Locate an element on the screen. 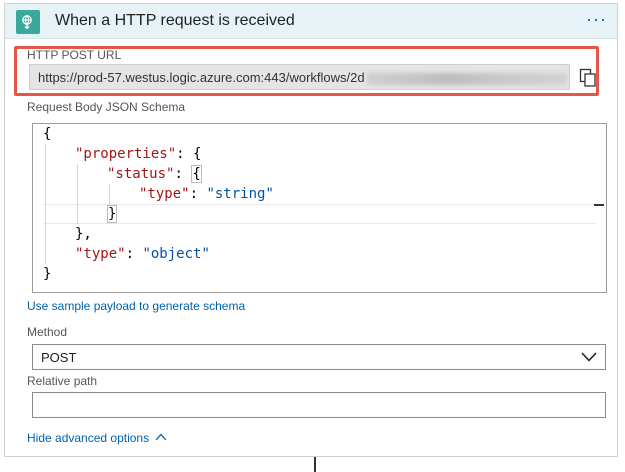 This screenshot has width=625, height=472. trigger-title: When a HTTP request is received is located at coordinates (175, 20).